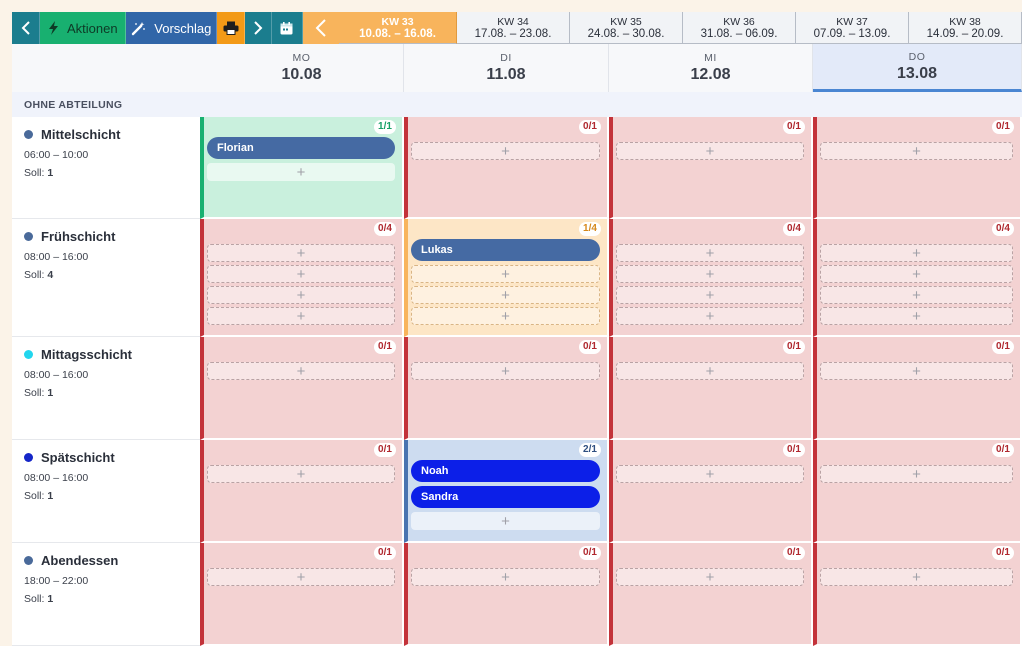 This screenshot has height=646, width=1022. Describe the element at coordinates (106, 168) in the screenshot. I see `shift-info: Mittelschicht 06:00 – 10:00 Soll: 1` at that location.